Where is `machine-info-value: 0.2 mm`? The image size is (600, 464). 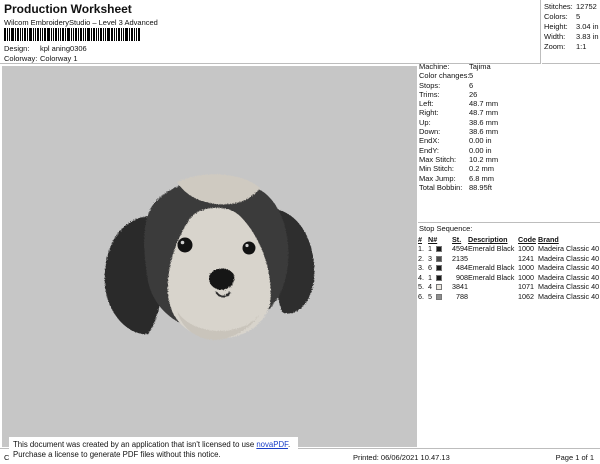 machine-info-value: 0.2 mm is located at coordinates (482, 169).